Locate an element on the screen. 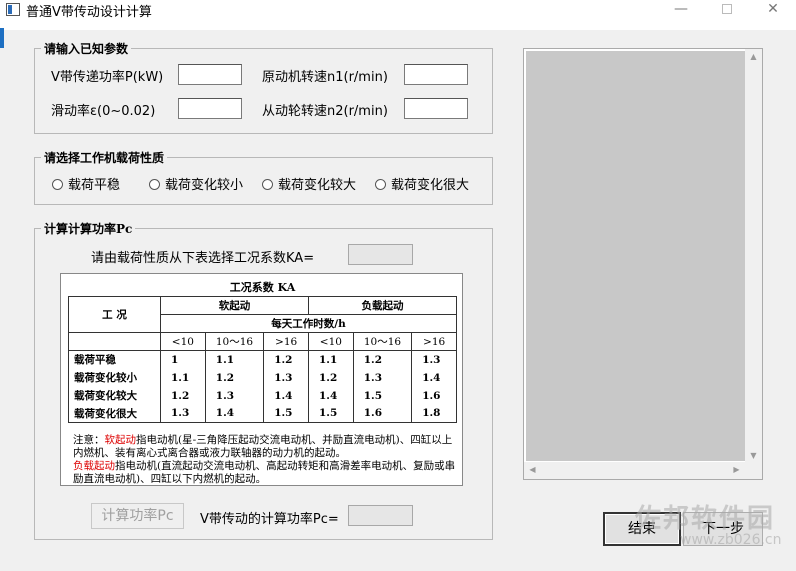 The image size is (796, 571). motor-speed-input is located at coordinates (436, 74).